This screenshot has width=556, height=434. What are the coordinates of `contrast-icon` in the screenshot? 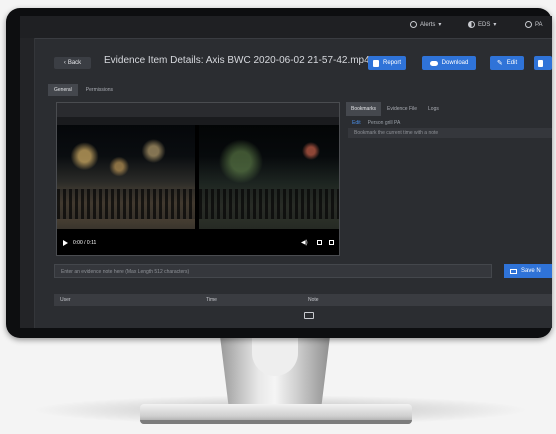 It's located at (471, 24).